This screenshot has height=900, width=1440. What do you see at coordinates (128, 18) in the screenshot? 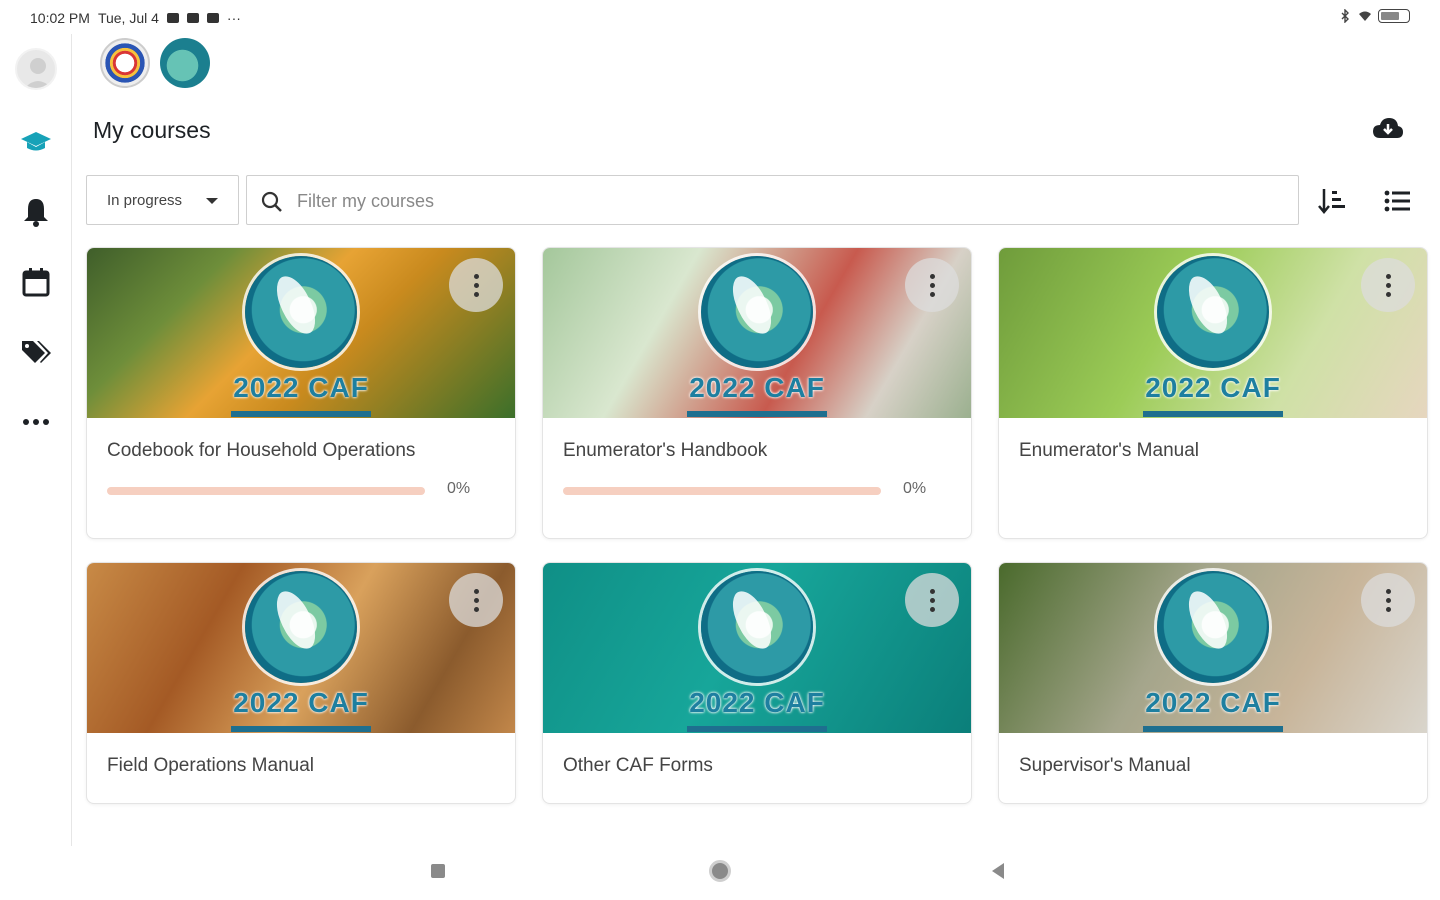
I see `status-date: Tue, Jul 4` at bounding box center [128, 18].